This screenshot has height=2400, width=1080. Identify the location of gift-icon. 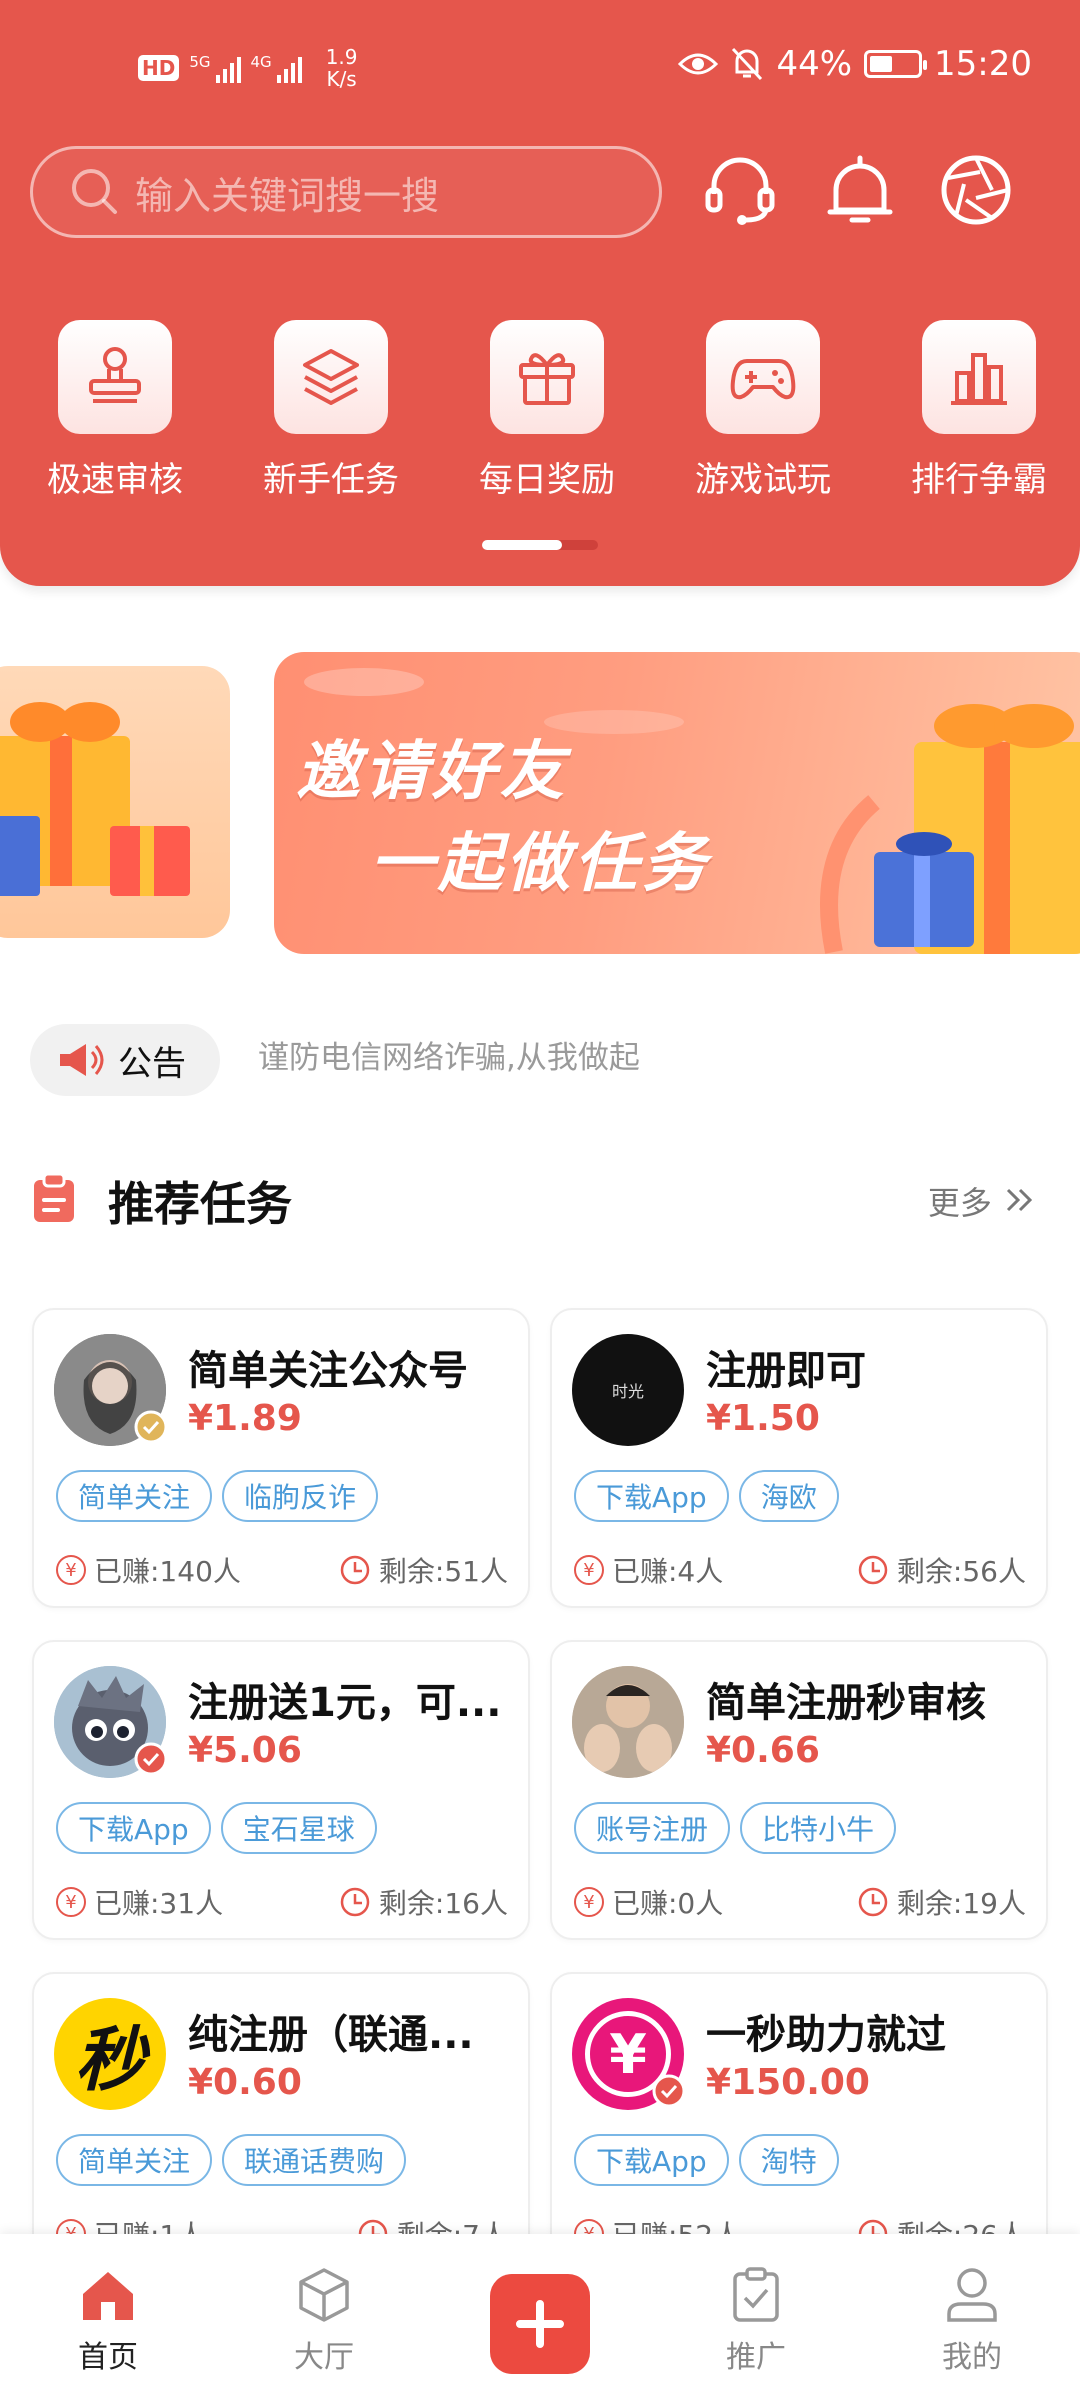
(547, 379).